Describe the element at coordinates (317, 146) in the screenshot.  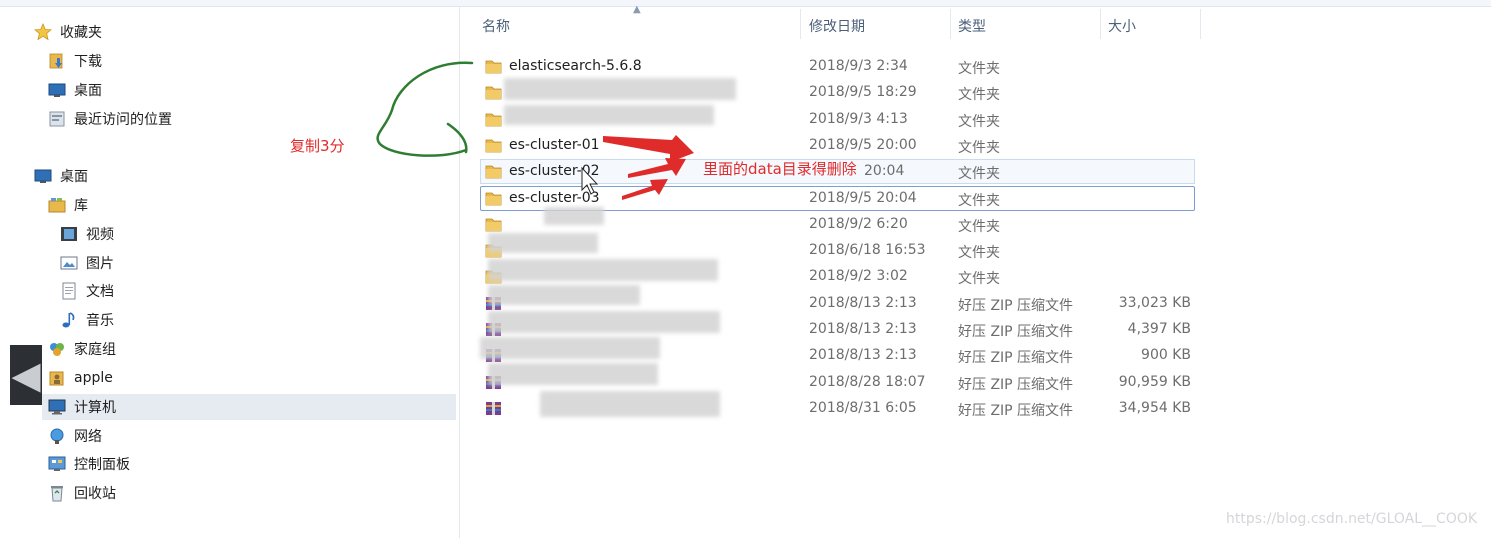
I see `annotation-copy-note: 复制3分` at that location.